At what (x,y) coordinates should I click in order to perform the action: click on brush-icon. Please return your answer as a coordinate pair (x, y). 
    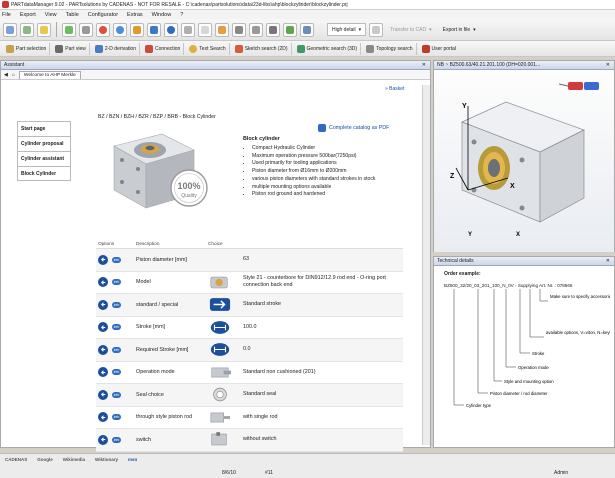
    Looking at the image, I should click on (222, 29).